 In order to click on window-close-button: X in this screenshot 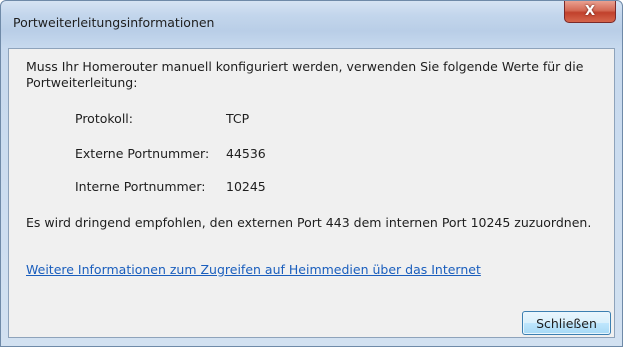, I will do `click(590, 12)`.